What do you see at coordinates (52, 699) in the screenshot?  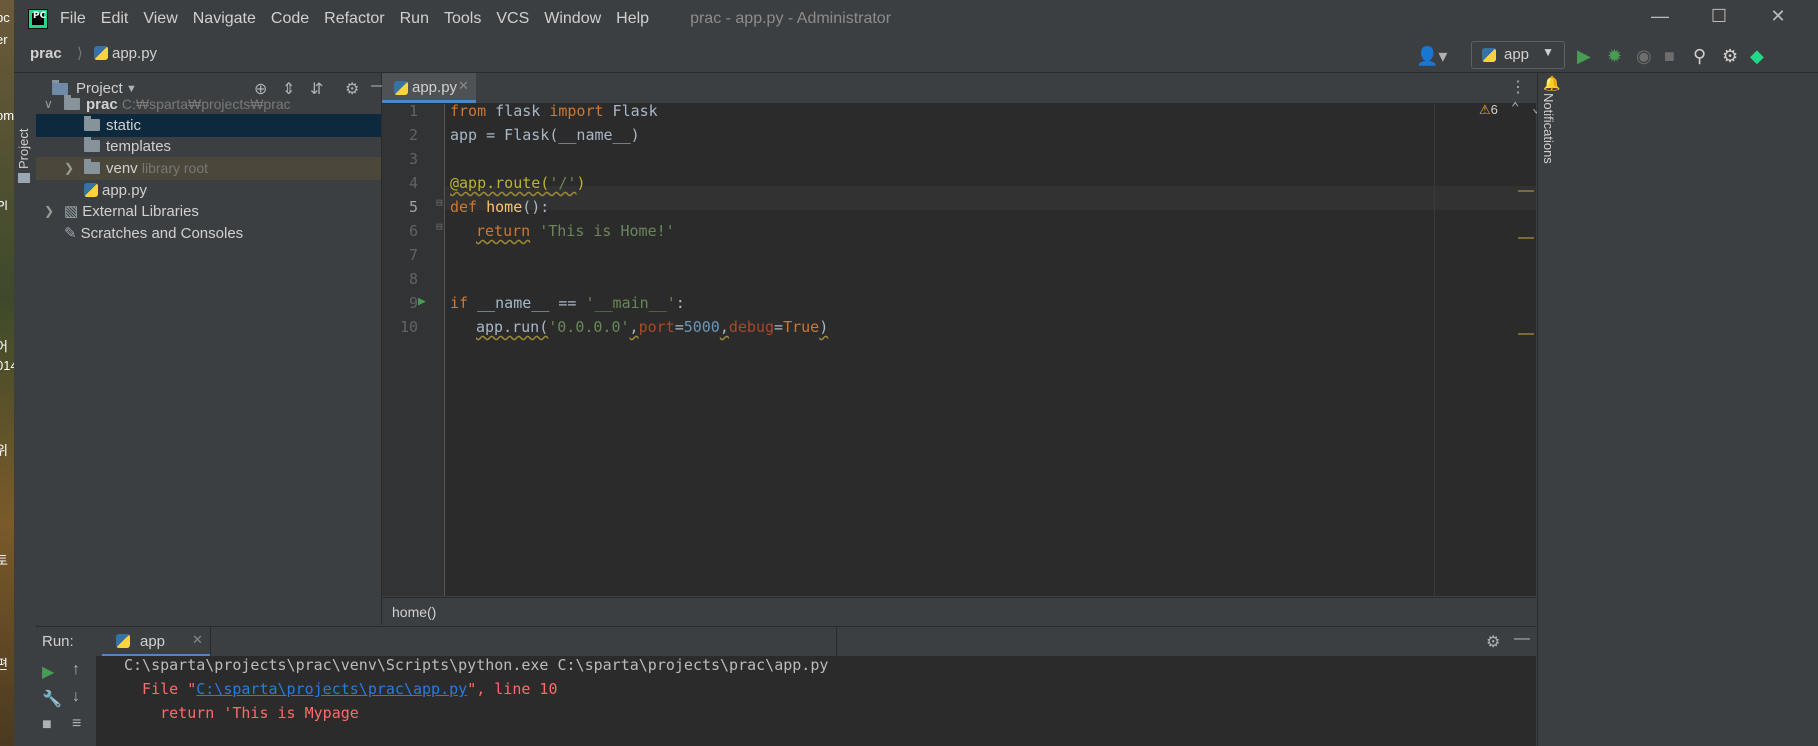 I see `wrench-icon: 🔧` at bounding box center [52, 699].